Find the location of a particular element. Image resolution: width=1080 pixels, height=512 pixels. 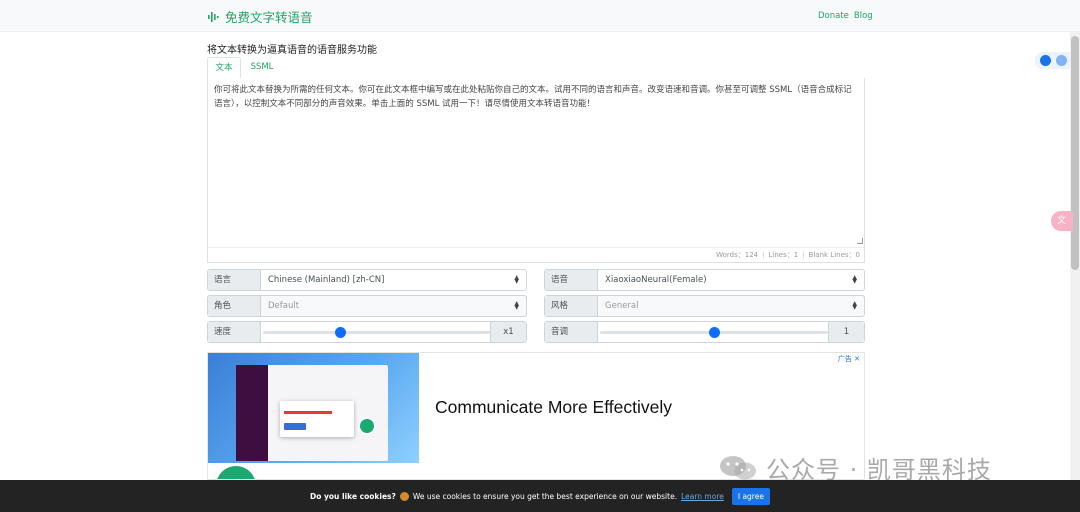

nav-link-donate: Donate is located at coordinates (833, 16).